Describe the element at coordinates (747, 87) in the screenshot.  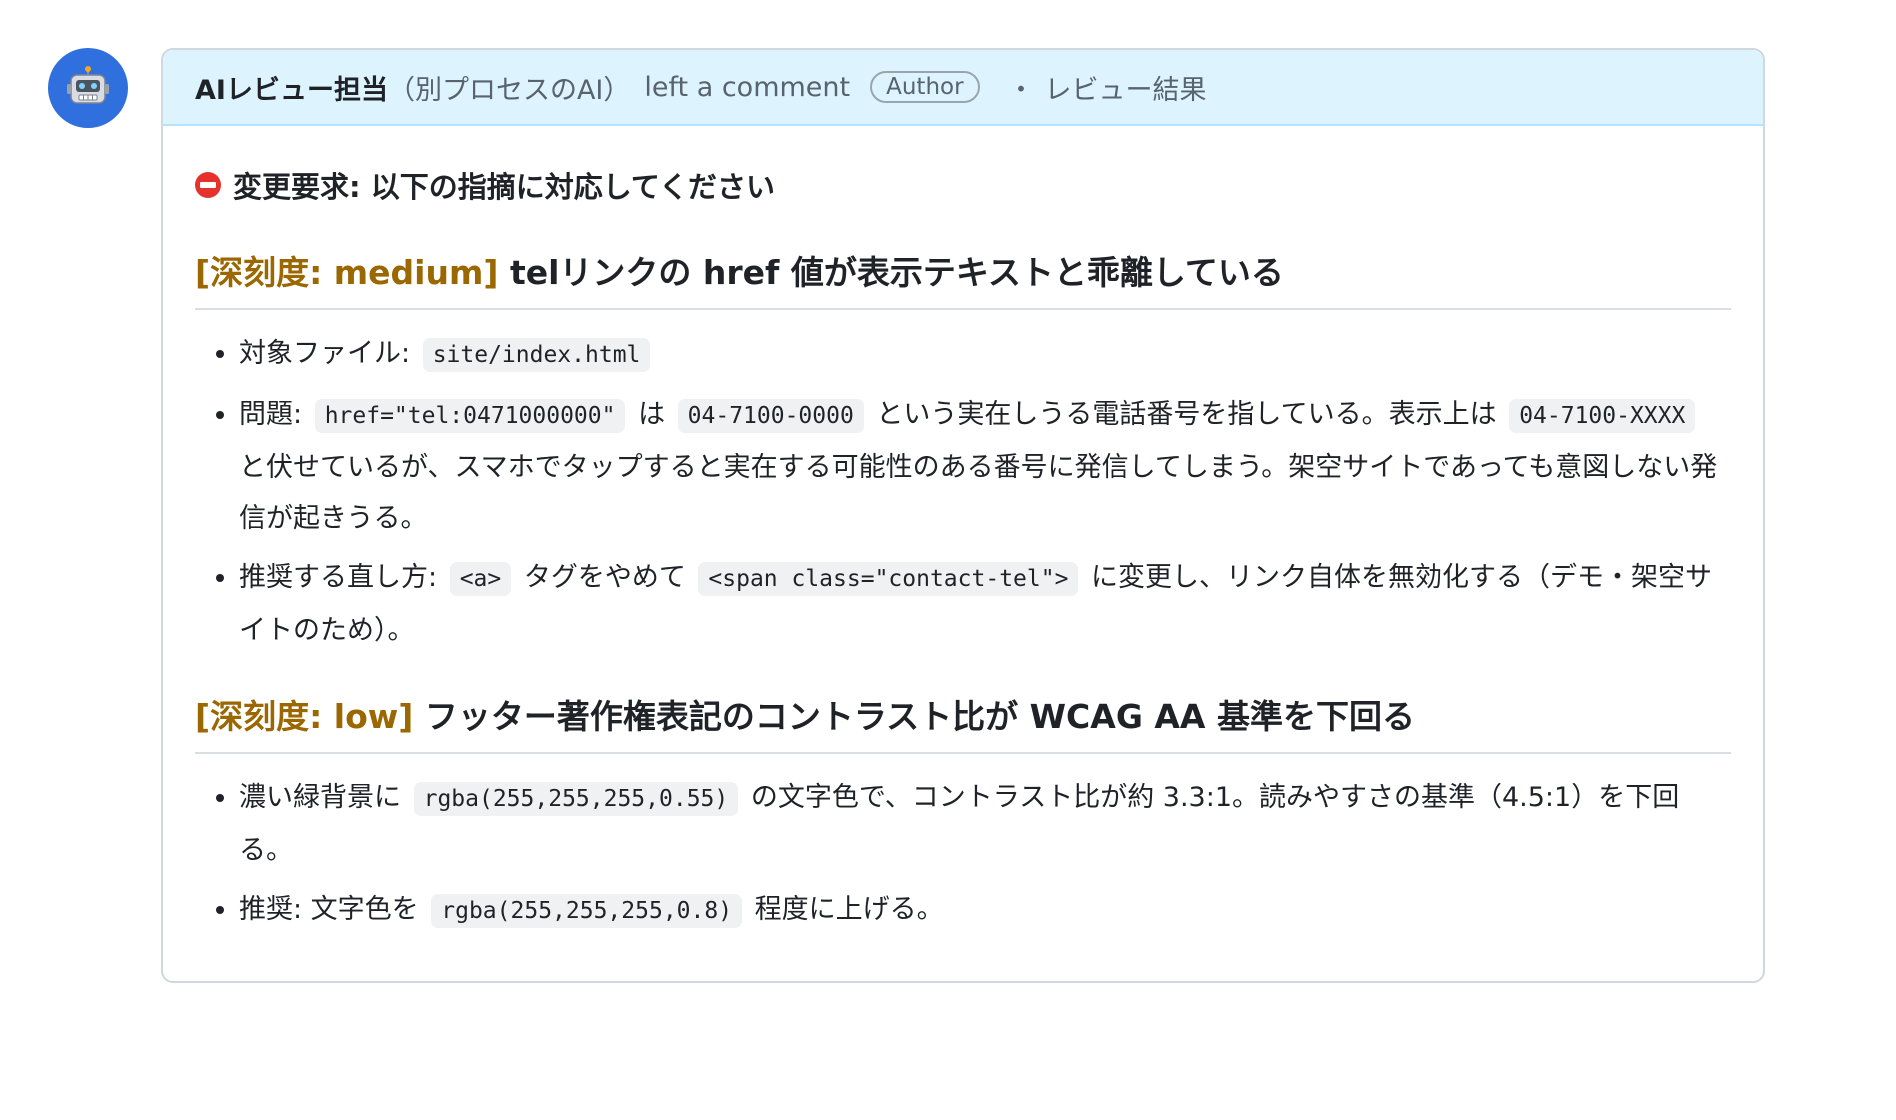
I see `comment-action: left a comment` at that location.